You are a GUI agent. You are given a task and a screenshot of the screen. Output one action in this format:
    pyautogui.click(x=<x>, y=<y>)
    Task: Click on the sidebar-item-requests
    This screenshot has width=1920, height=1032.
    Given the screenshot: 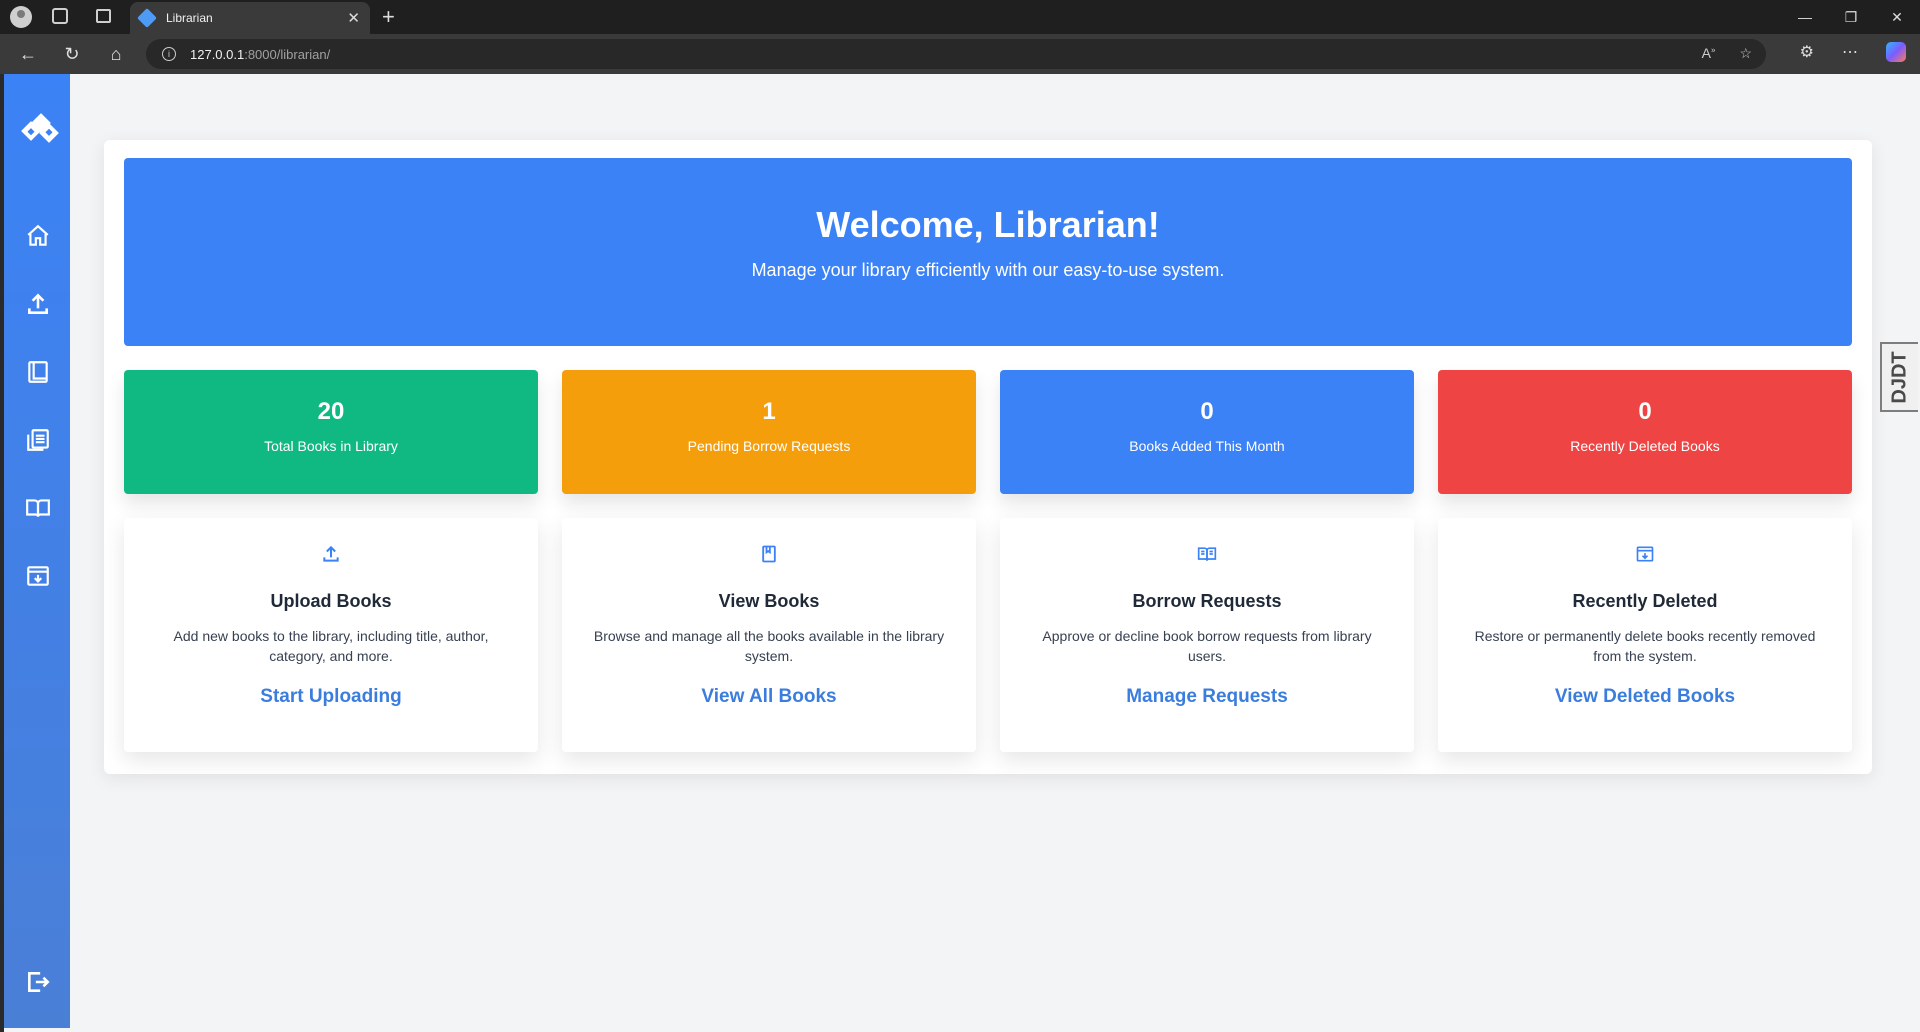 What is the action you would take?
    pyautogui.click(x=38, y=508)
    